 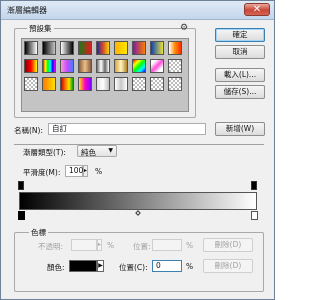 I want to click on opacity-stop-left, so click(x=21, y=185).